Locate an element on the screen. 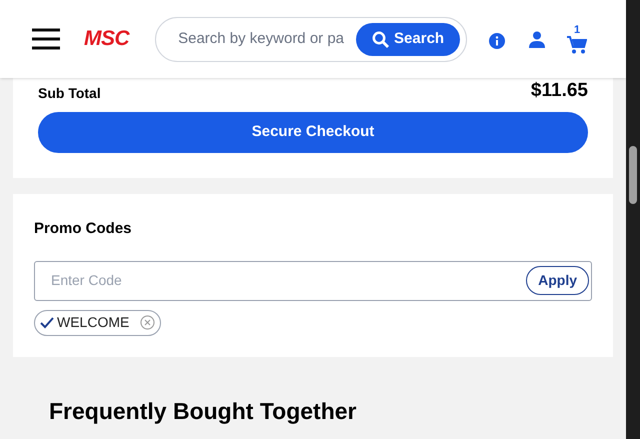 Image resolution: width=640 pixels, height=439 pixels. menu-icon is located at coordinates (46, 39).